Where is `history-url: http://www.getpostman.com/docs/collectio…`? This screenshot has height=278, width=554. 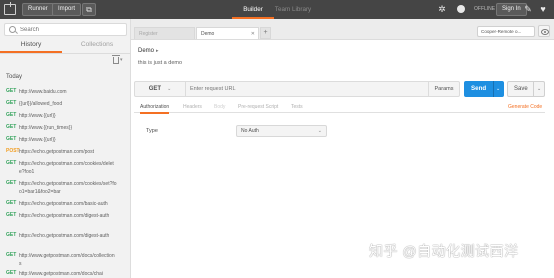 history-url: http://www.getpostman.com/docs/collectio… is located at coordinates (67, 260).